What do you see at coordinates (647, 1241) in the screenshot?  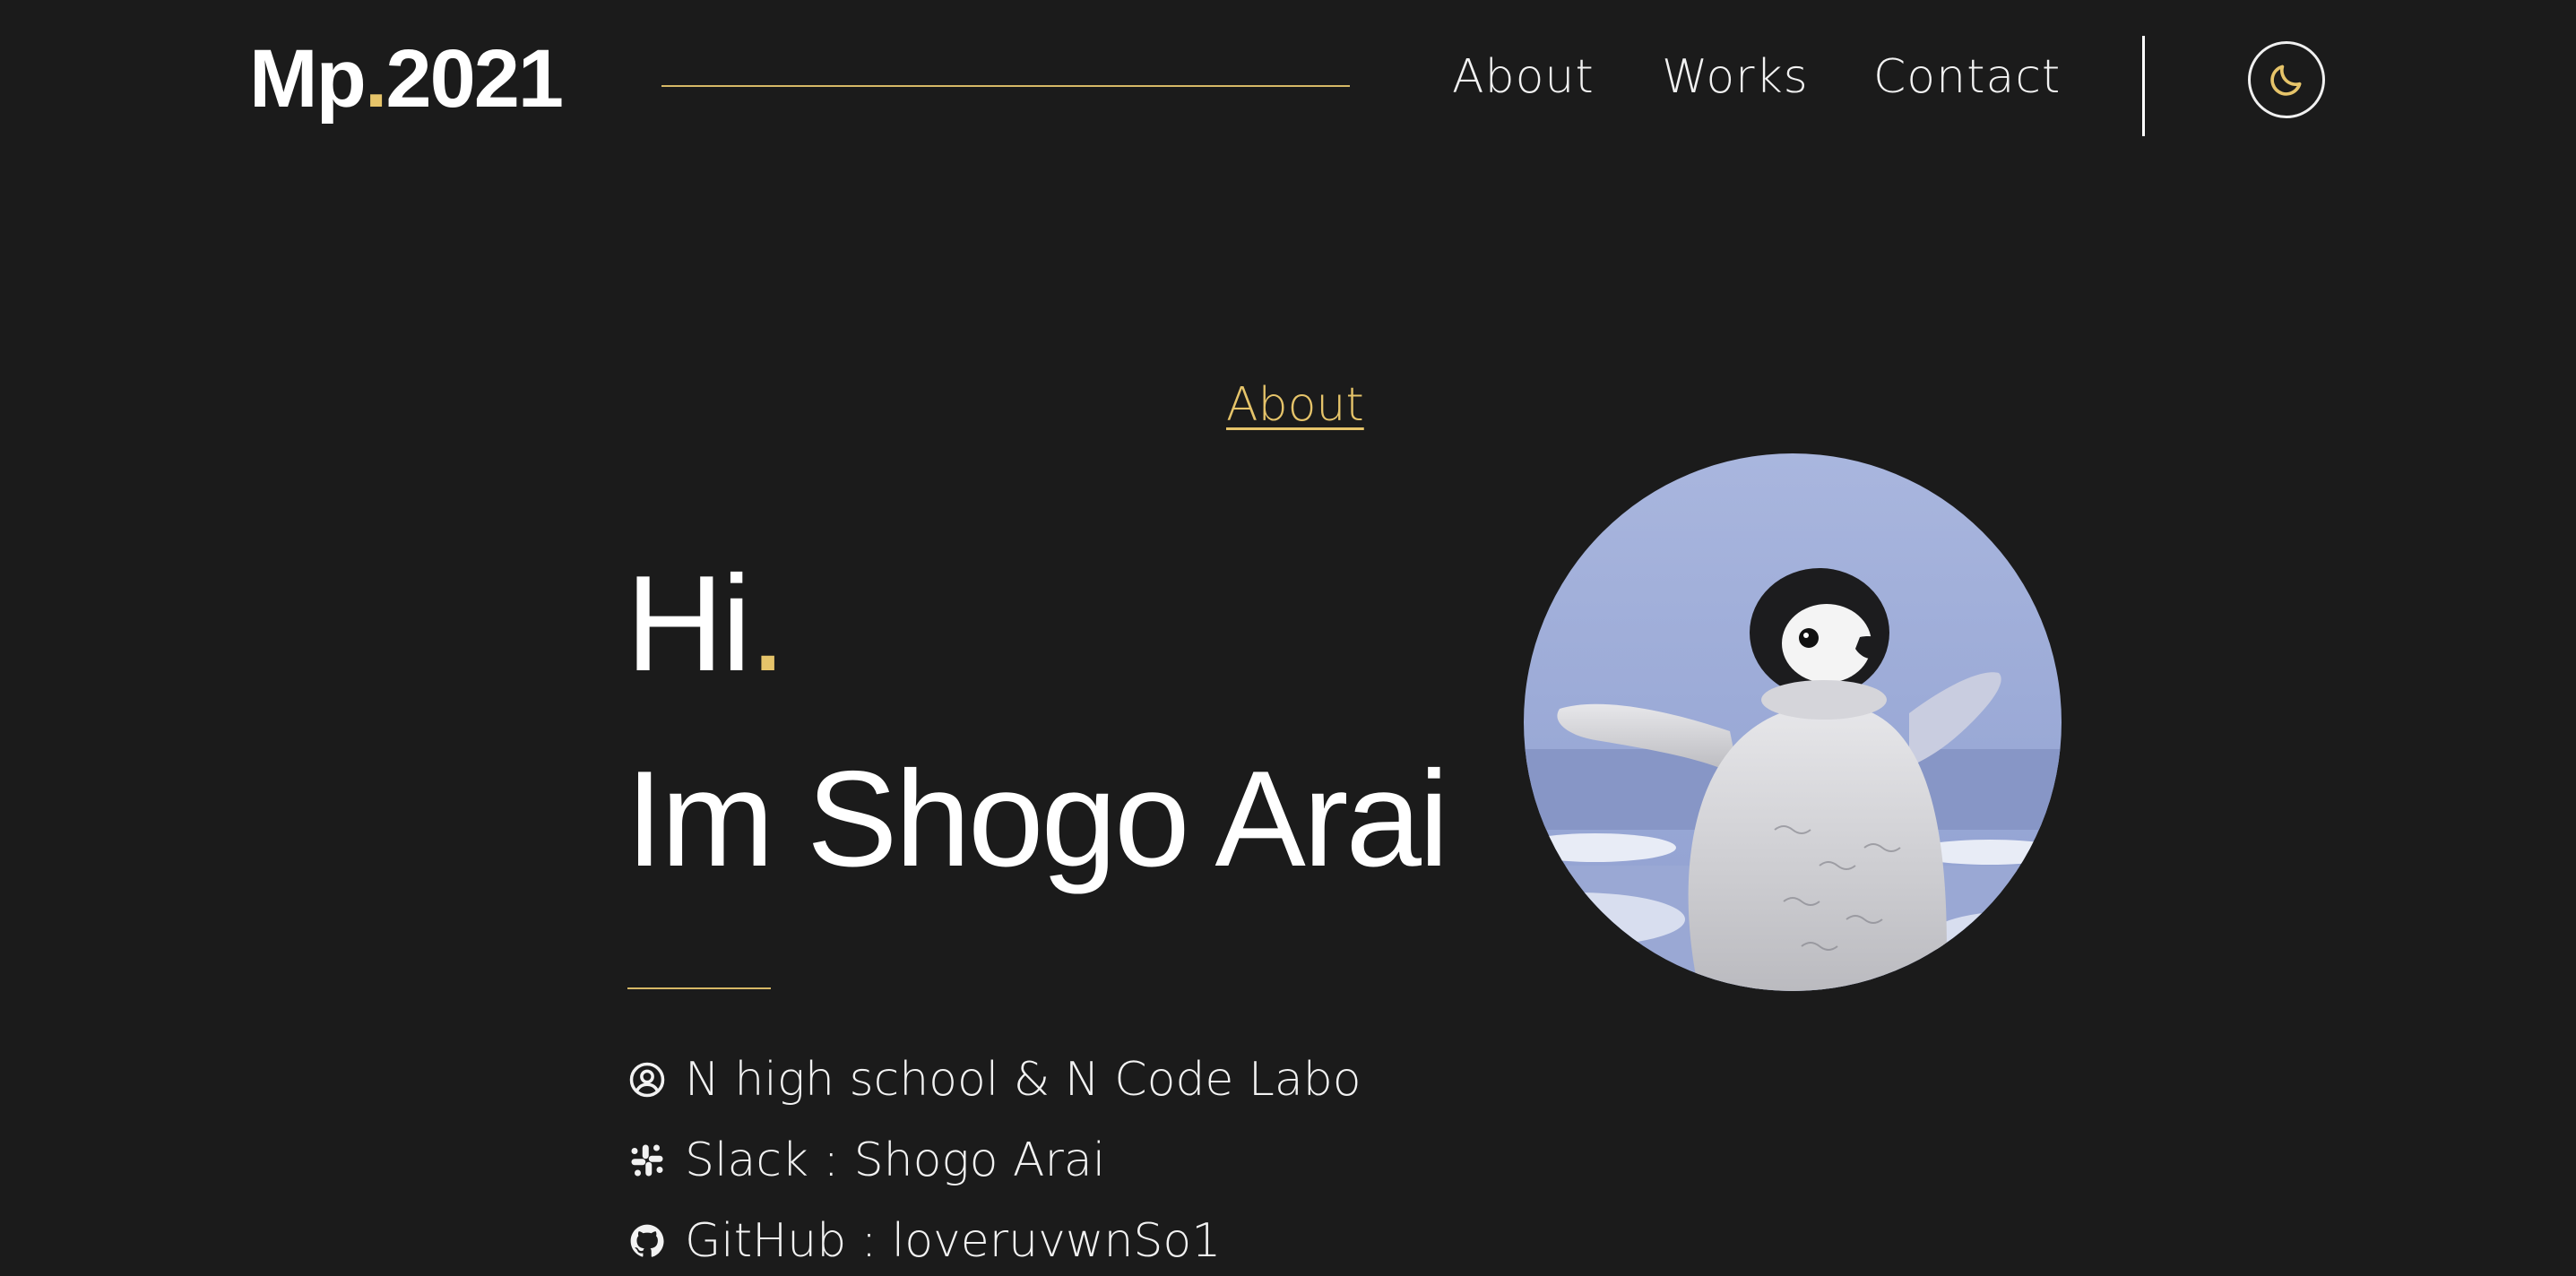 I see `github-icon` at bounding box center [647, 1241].